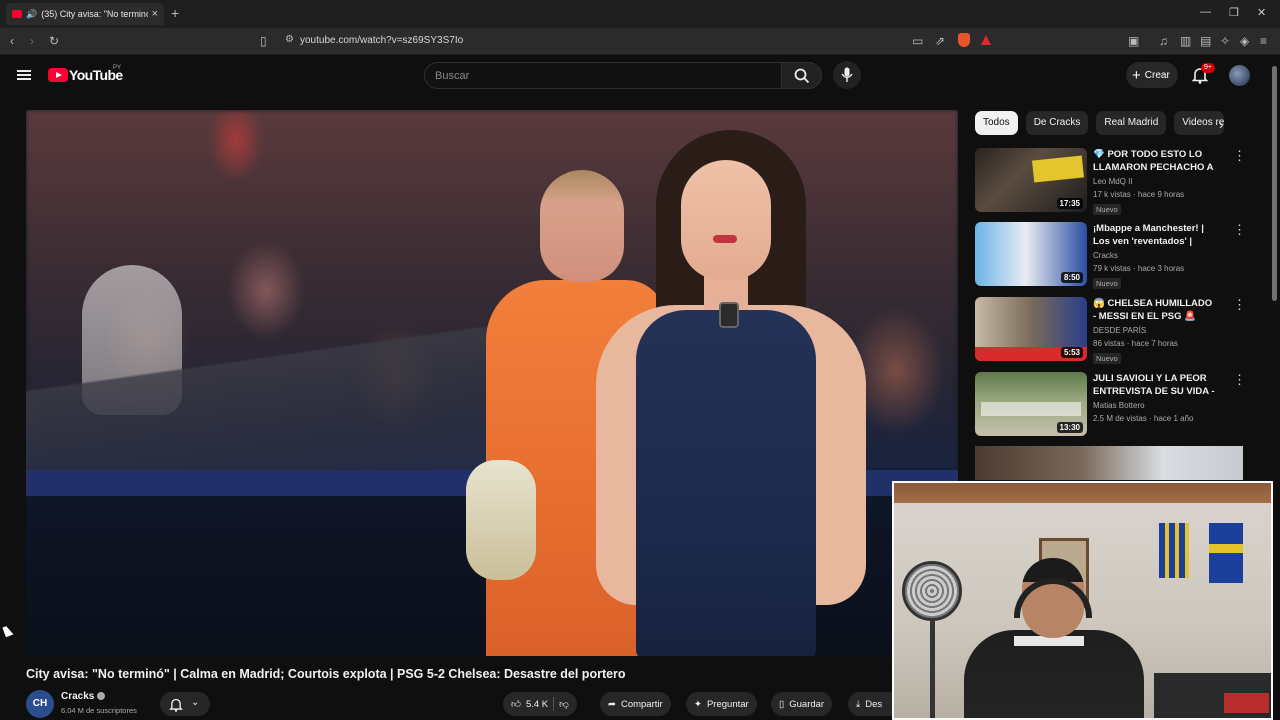 This screenshot has height=720, width=1280. I want to click on account-avatar, so click(1239, 75).